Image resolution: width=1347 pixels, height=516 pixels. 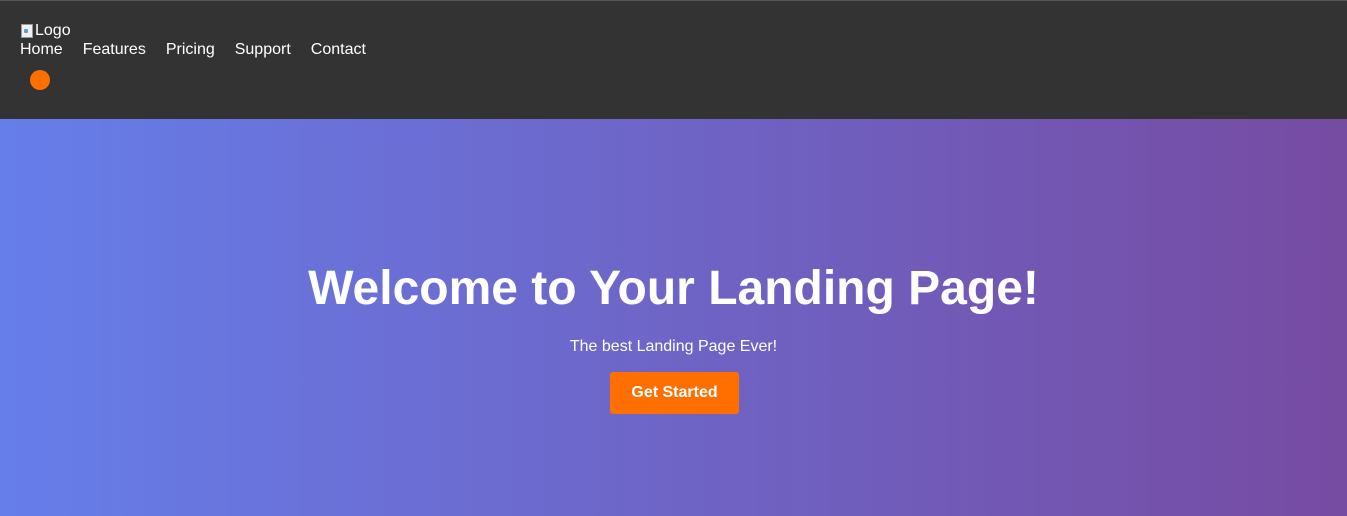 What do you see at coordinates (190, 50) in the screenshot?
I see `nav-item-pricing: Pricing` at bounding box center [190, 50].